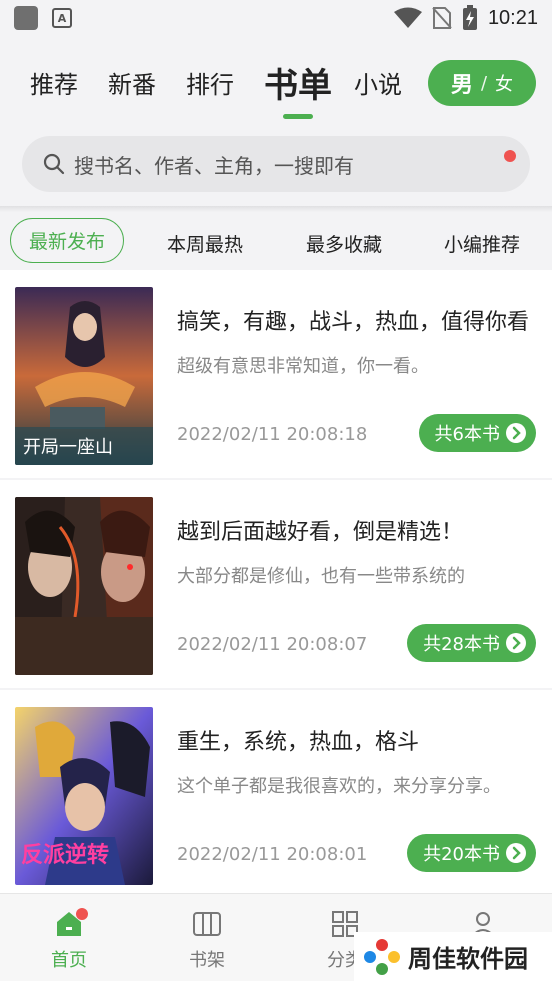 The width and height of the screenshot is (552, 981). Describe the element at coordinates (69, 960) in the screenshot. I see `nav-home-label: 首页` at that location.